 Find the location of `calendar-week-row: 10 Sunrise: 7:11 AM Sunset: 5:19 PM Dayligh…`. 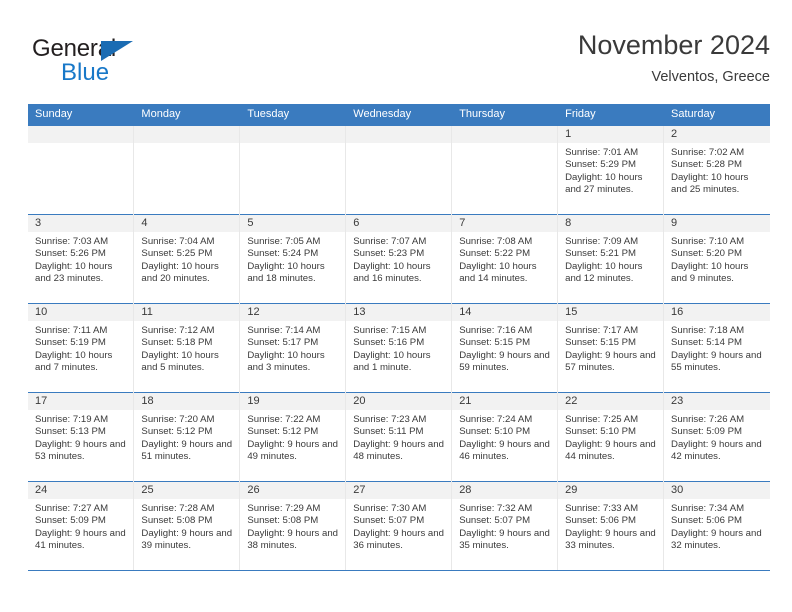

calendar-week-row: 10 Sunrise: 7:11 AM Sunset: 5:19 PM Dayligh… is located at coordinates (399, 348).